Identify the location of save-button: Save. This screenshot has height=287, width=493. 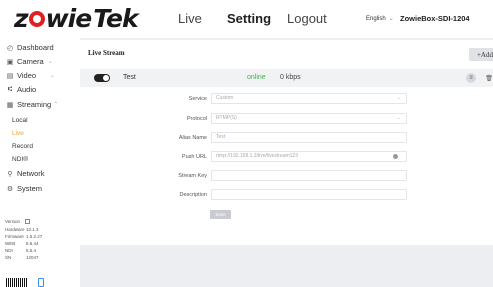
(220, 214).